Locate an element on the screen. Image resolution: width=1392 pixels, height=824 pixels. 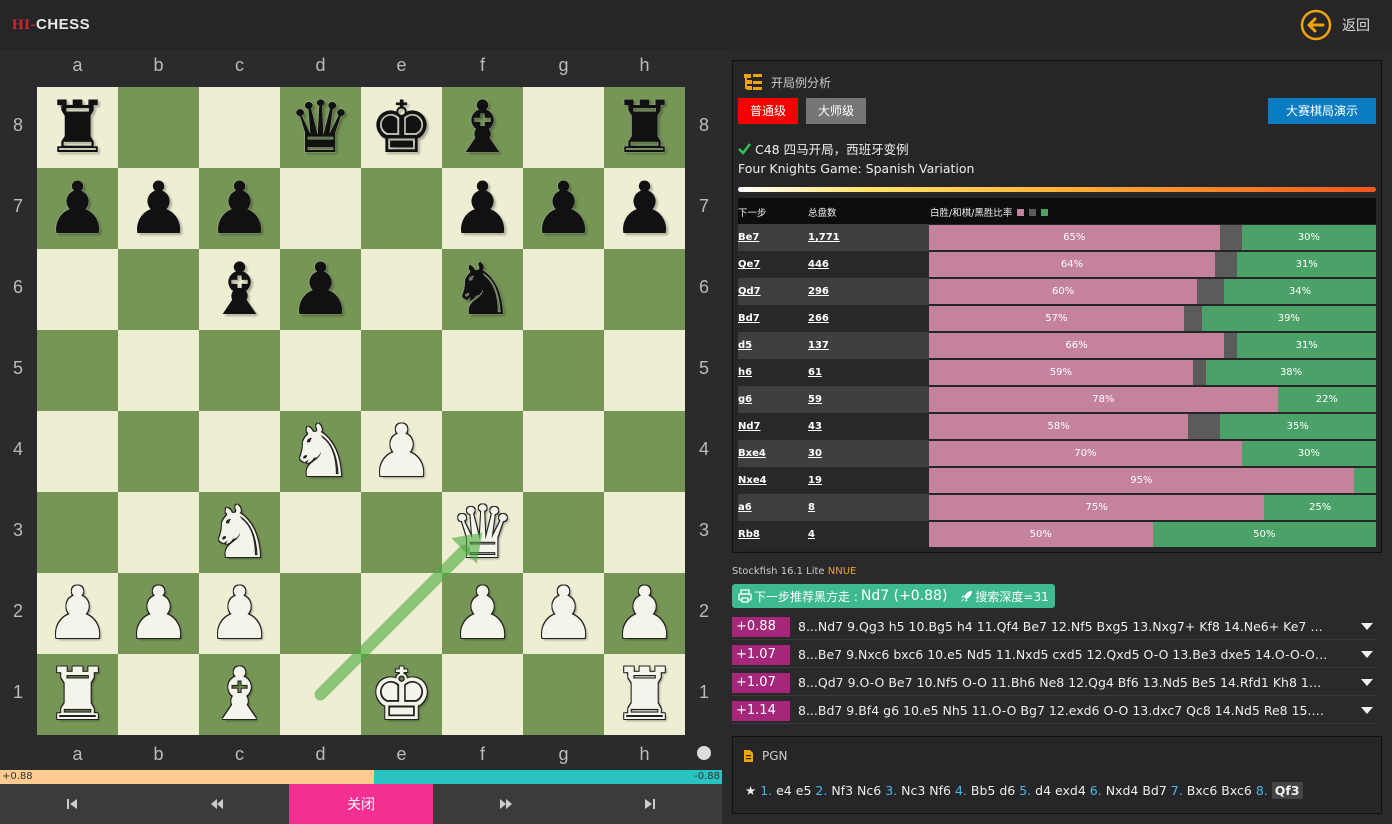
move-count: 266 is located at coordinates (818, 318).